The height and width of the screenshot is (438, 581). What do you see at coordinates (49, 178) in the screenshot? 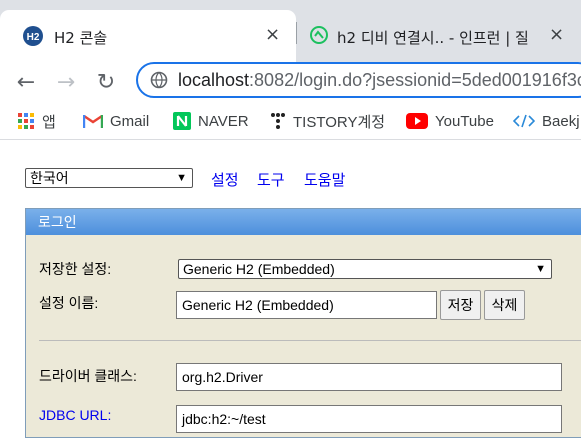
I see `language-value: 한국어` at bounding box center [49, 178].